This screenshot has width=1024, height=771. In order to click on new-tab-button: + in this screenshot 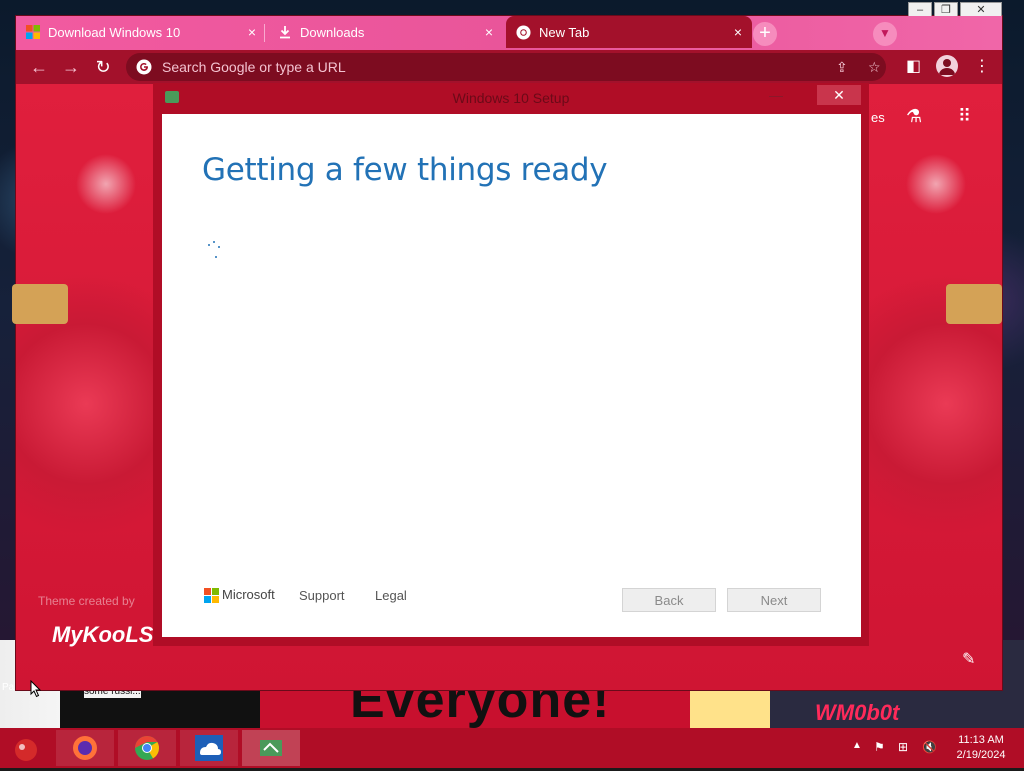, I will do `click(765, 34)`.